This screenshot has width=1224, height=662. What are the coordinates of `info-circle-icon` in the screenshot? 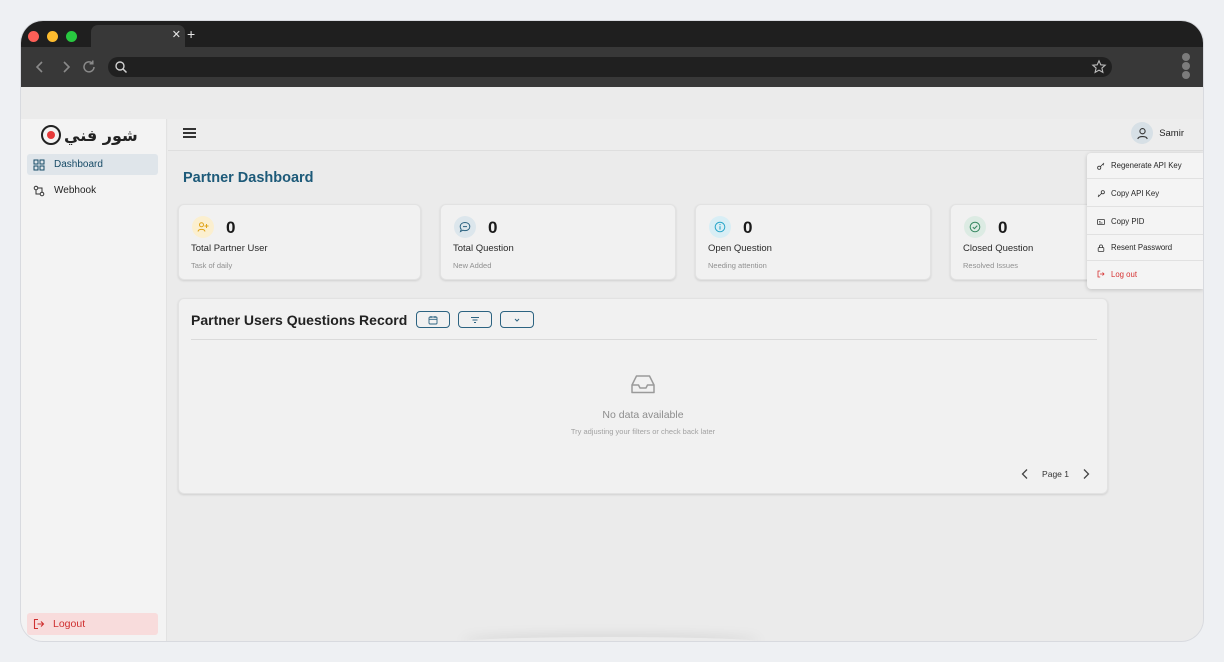 It's located at (720, 227).